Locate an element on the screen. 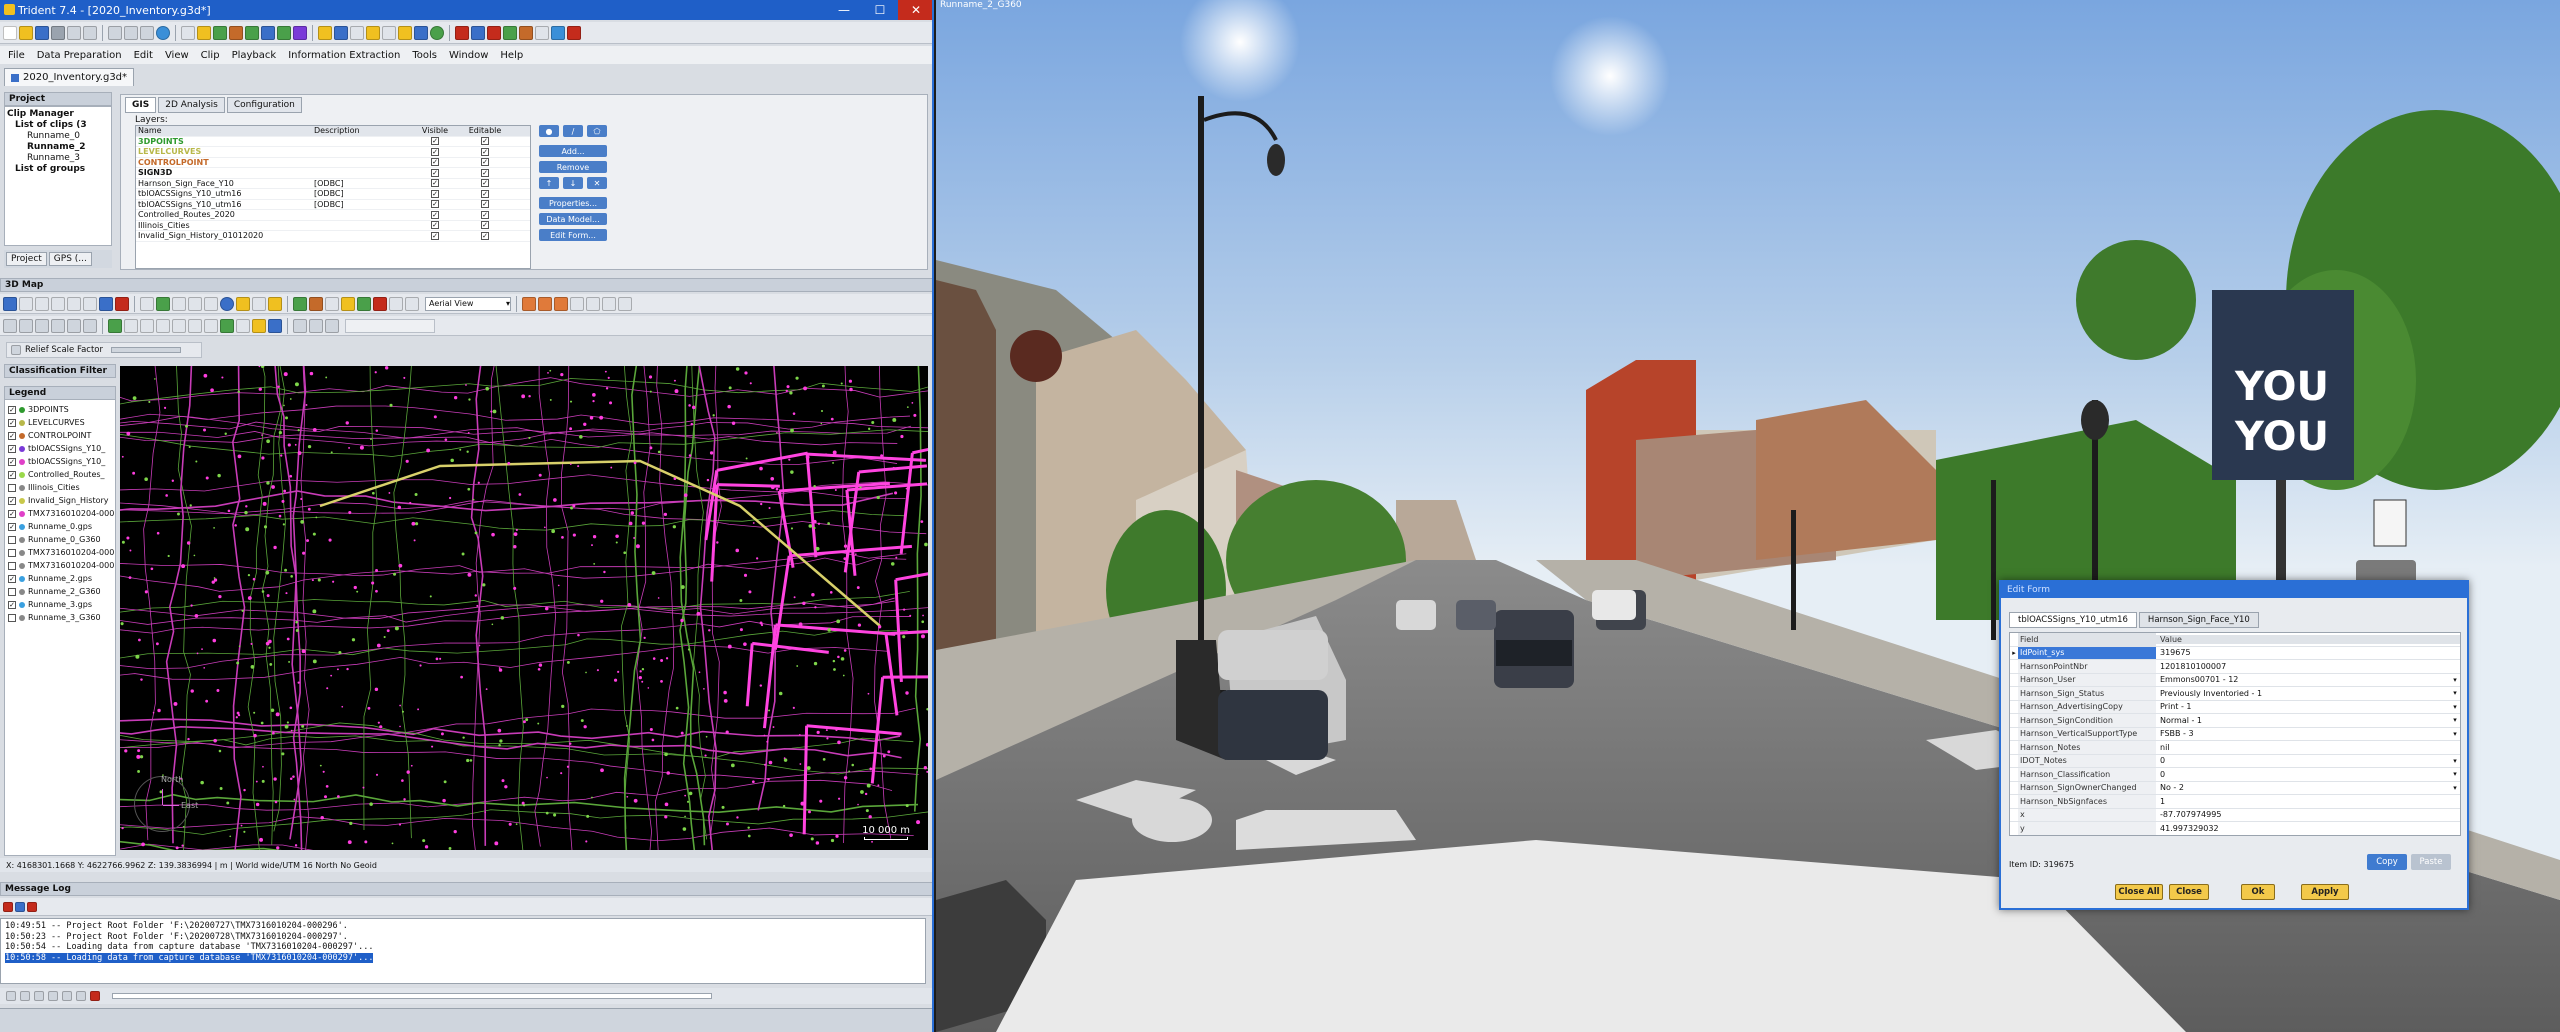 Image resolution: width=2560 pixels, height=1032 pixels. tree-item-runname-2: Runname_2 is located at coordinates (58, 147).